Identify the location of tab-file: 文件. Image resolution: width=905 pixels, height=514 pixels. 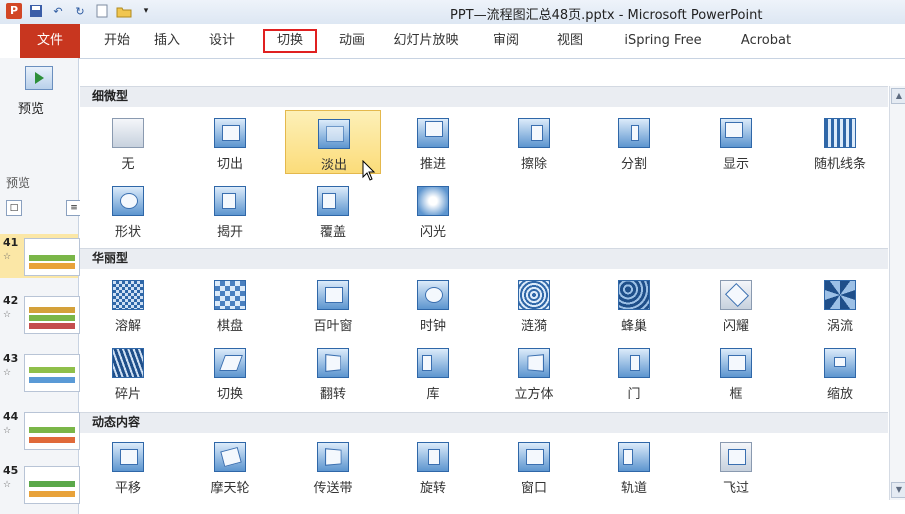
(50, 41).